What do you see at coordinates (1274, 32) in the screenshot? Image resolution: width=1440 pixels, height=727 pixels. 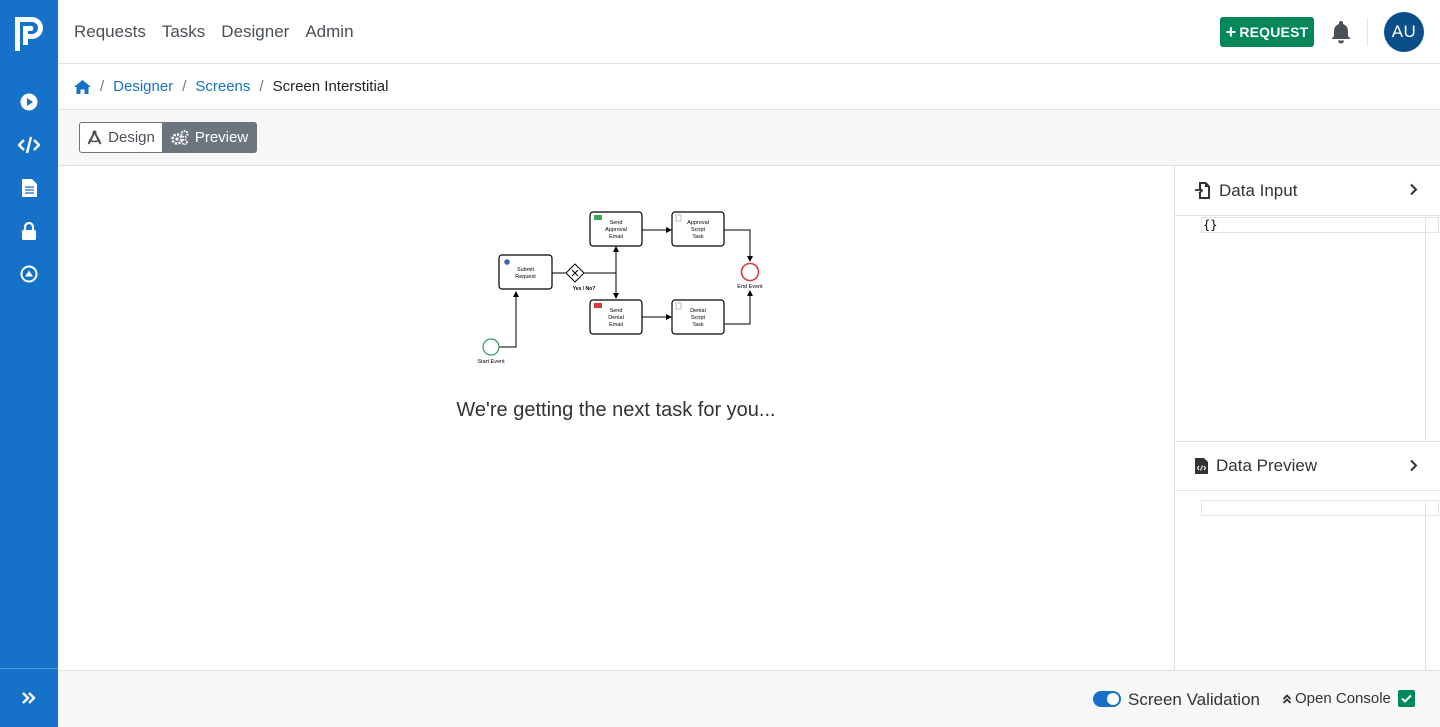 I see `new-request-label: REQUEST` at bounding box center [1274, 32].